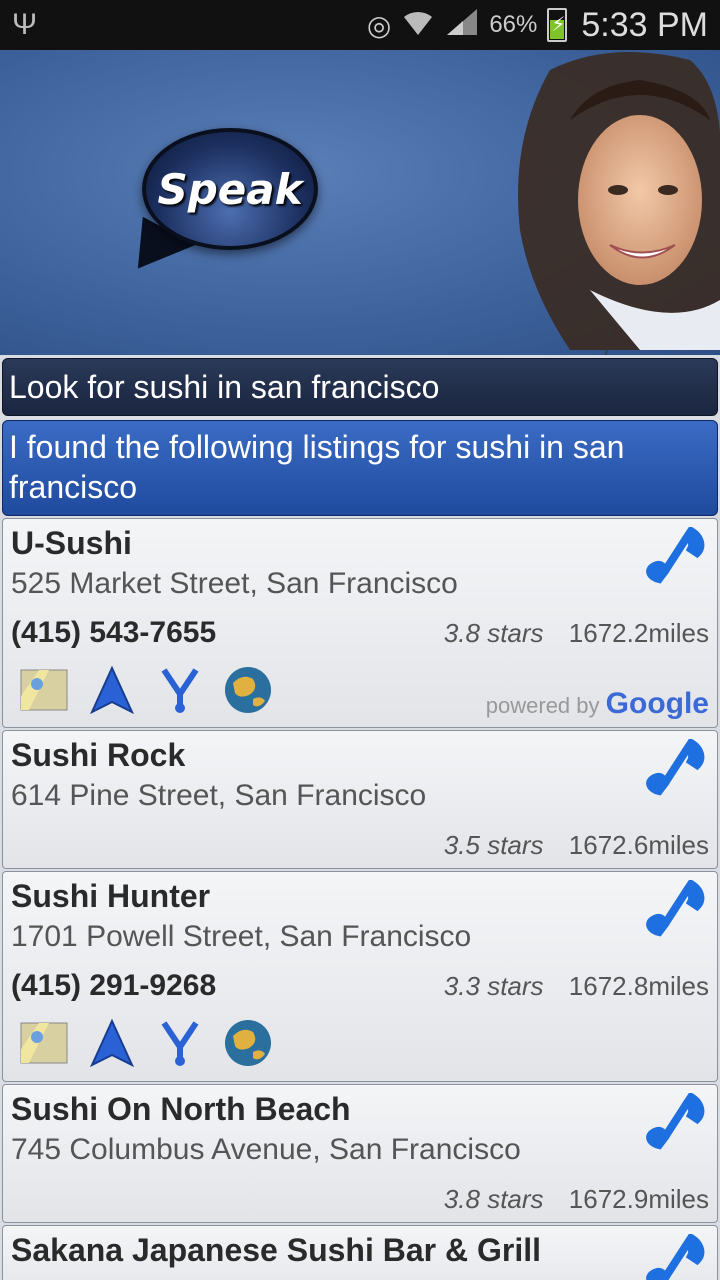 The width and height of the screenshot is (720, 1280). What do you see at coordinates (360, 387) in the screenshot?
I see `user-query: Look for sushi in san francisco` at bounding box center [360, 387].